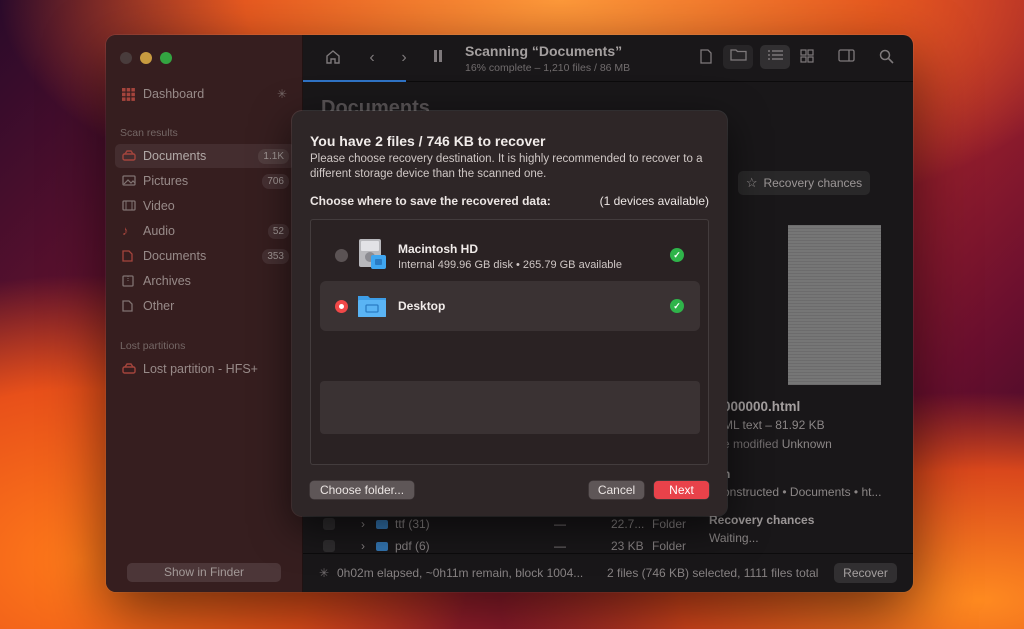 The width and height of the screenshot is (1024, 629). I want to click on destination-name: Macintosh HD, so click(438, 249).